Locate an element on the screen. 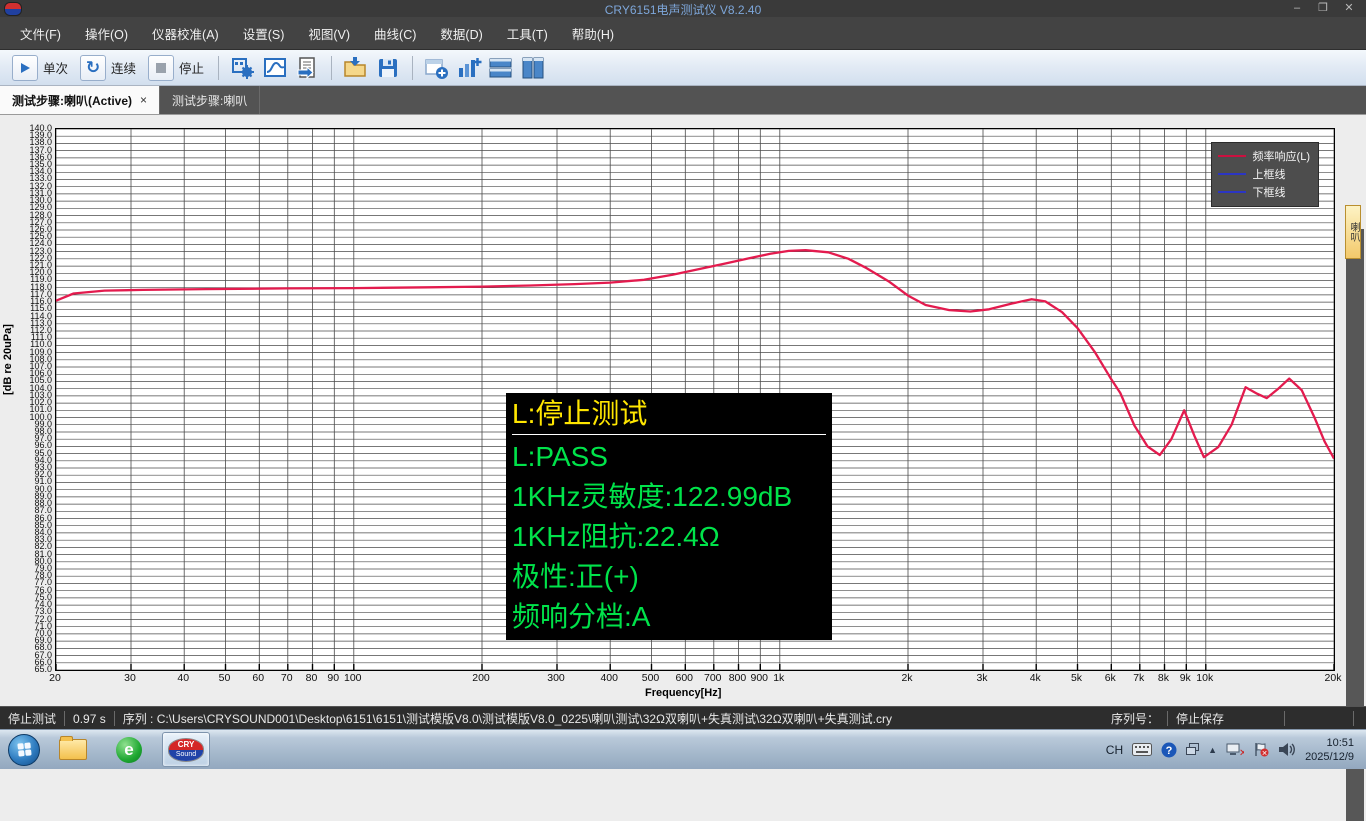 The image size is (1366, 821). loop-icon: ↻ is located at coordinates (93, 67).